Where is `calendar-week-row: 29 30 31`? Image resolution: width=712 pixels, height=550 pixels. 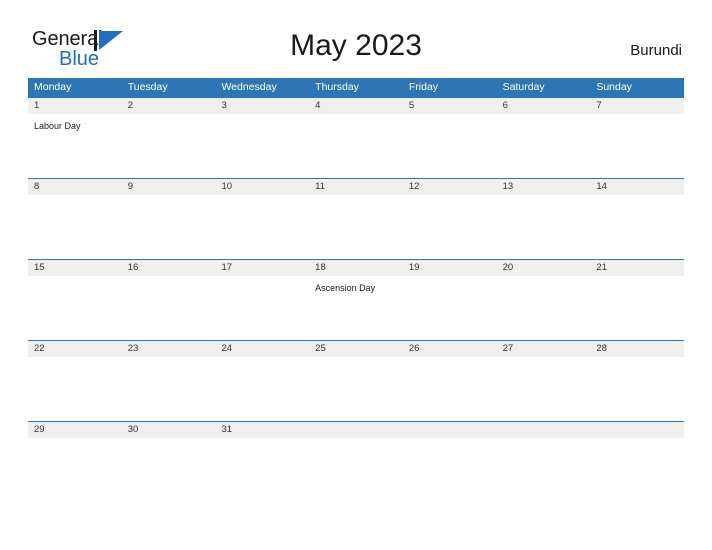 calendar-week-row: 29 30 31 is located at coordinates (356, 461).